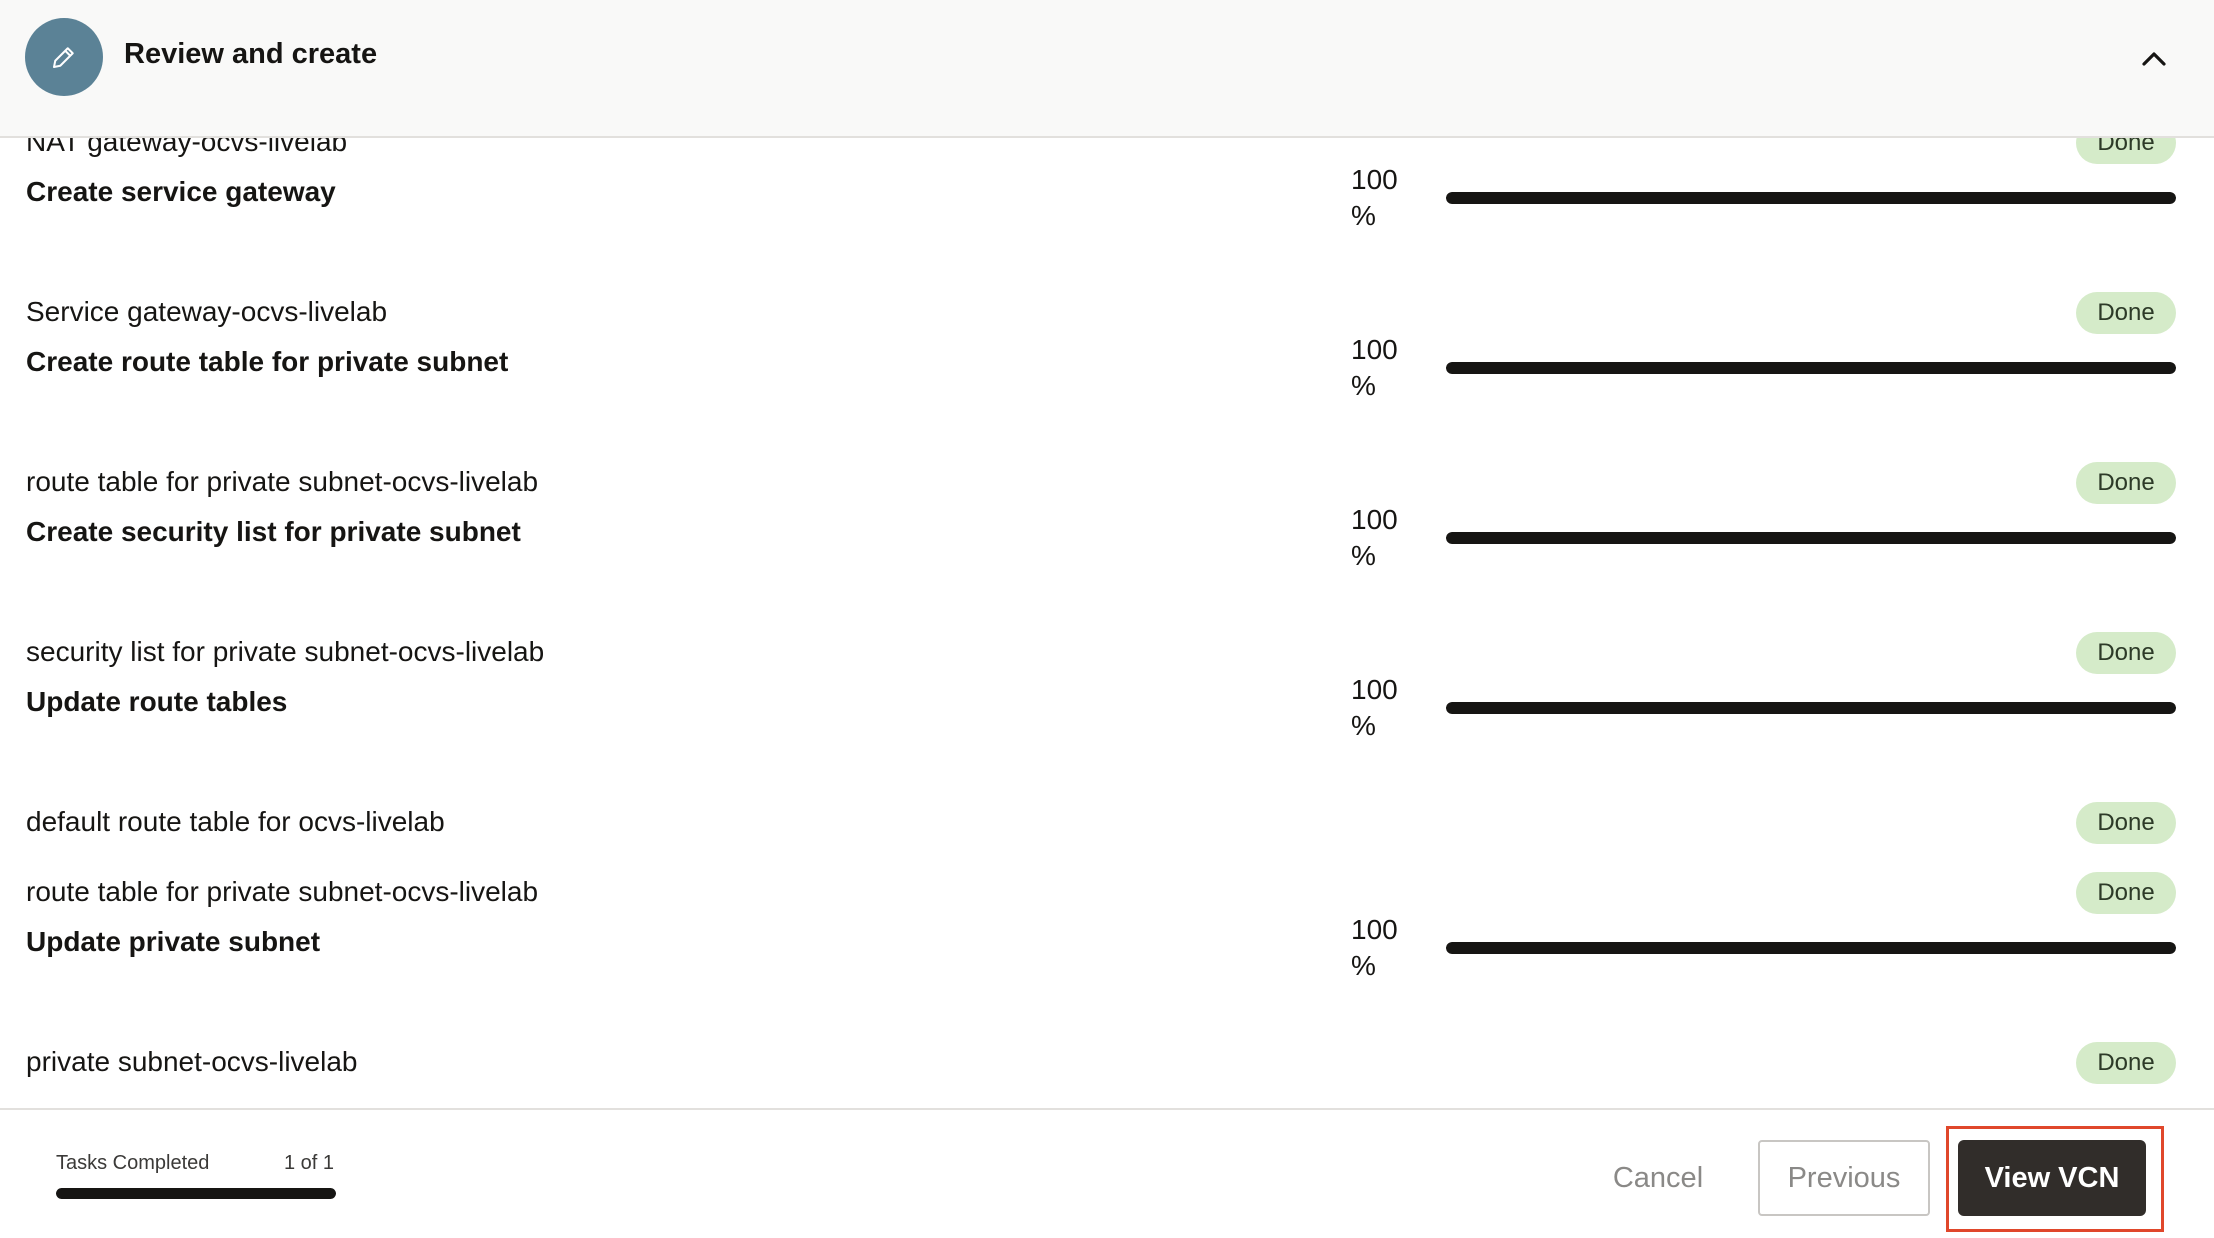 The image size is (2214, 1238). Describe the element at coordinates (181, 191) in the screenshot. I see `task-name: Create service gateway` at that location.